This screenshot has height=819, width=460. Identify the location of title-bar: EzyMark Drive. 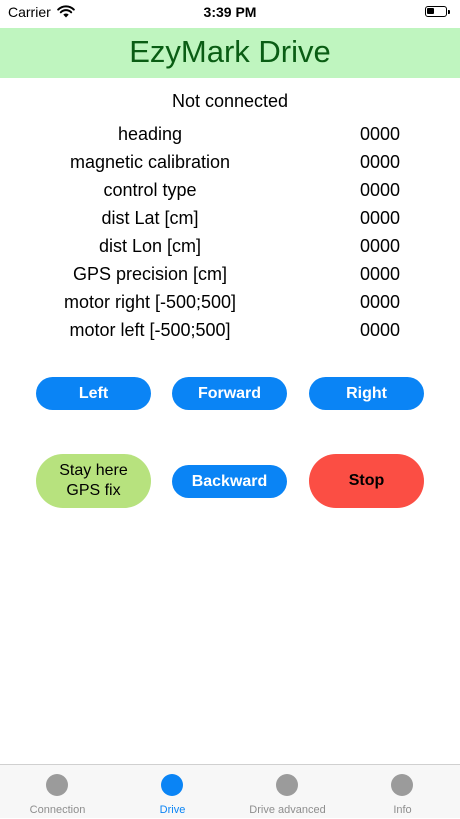
(230, 53).